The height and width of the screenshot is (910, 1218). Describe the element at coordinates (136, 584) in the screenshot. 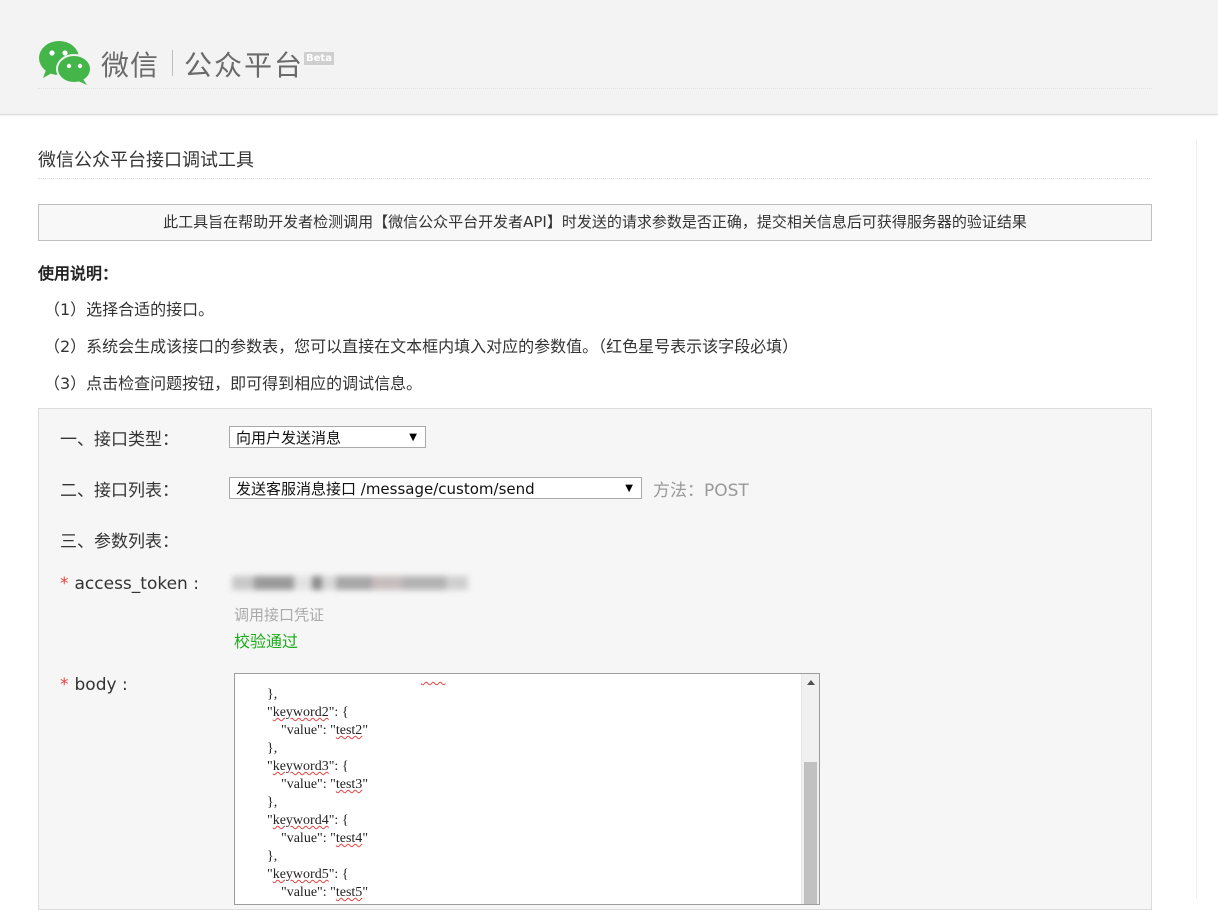

I see `access-token-label-text: access_token :` at that location.